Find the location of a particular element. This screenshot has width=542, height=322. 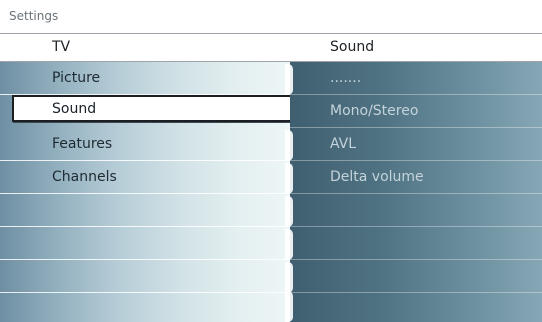

submenu-item-mono-stereo: Mono/Stereo is located at coordinates (416, 111).